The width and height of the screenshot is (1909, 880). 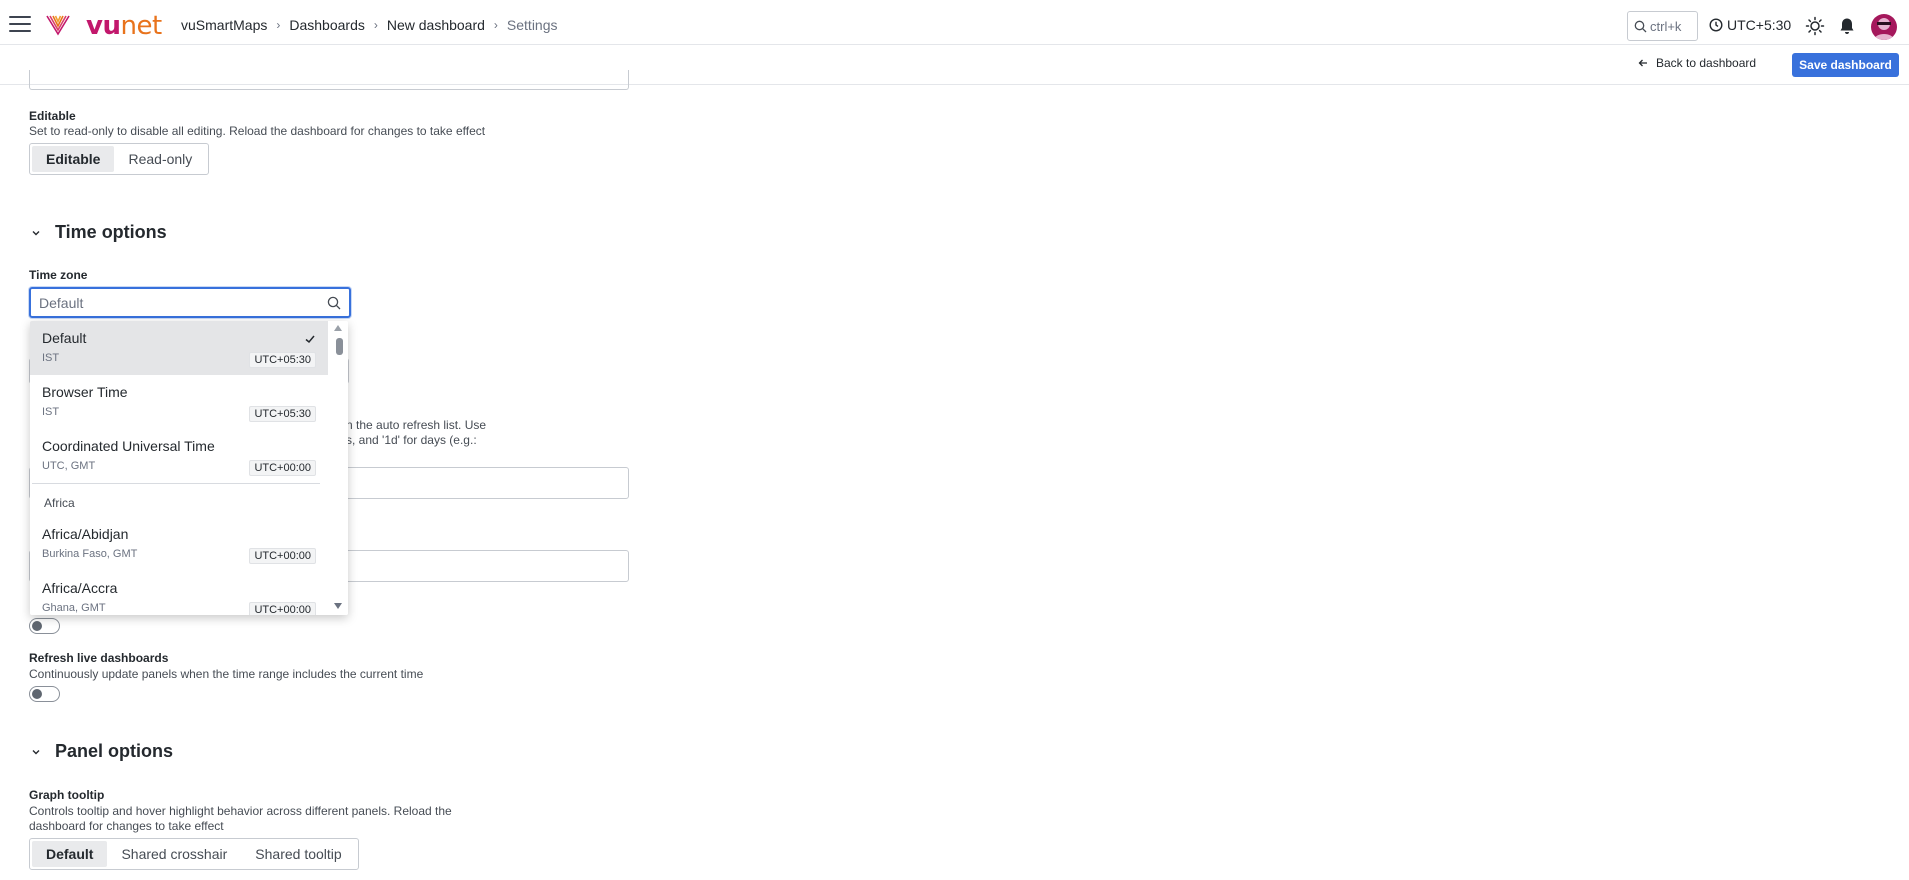 What do you see at coordinates (190, 302) in the screenshot?
I see `time-zone-input: Default` at bounding box center [190, 302].